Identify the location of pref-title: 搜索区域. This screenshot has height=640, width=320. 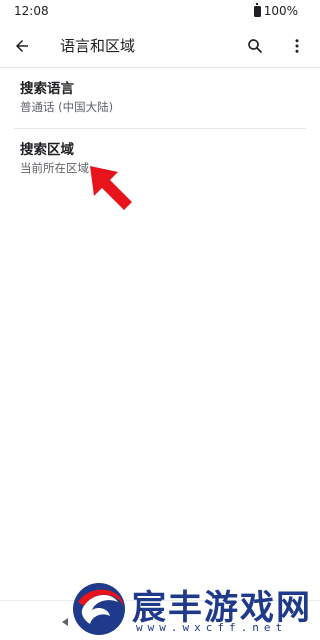
(47, 150).